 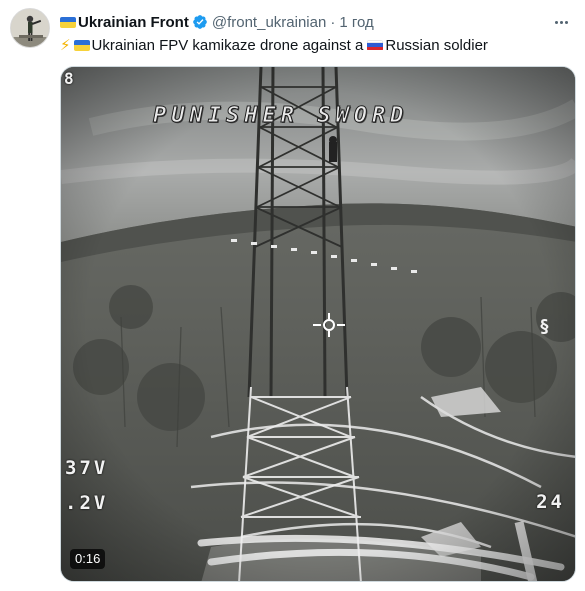 What do you see at coordinates (436, 45) in the screenshot?
I see `tweet-text-part2: Russian soldier` at bounding box center [436, 45].